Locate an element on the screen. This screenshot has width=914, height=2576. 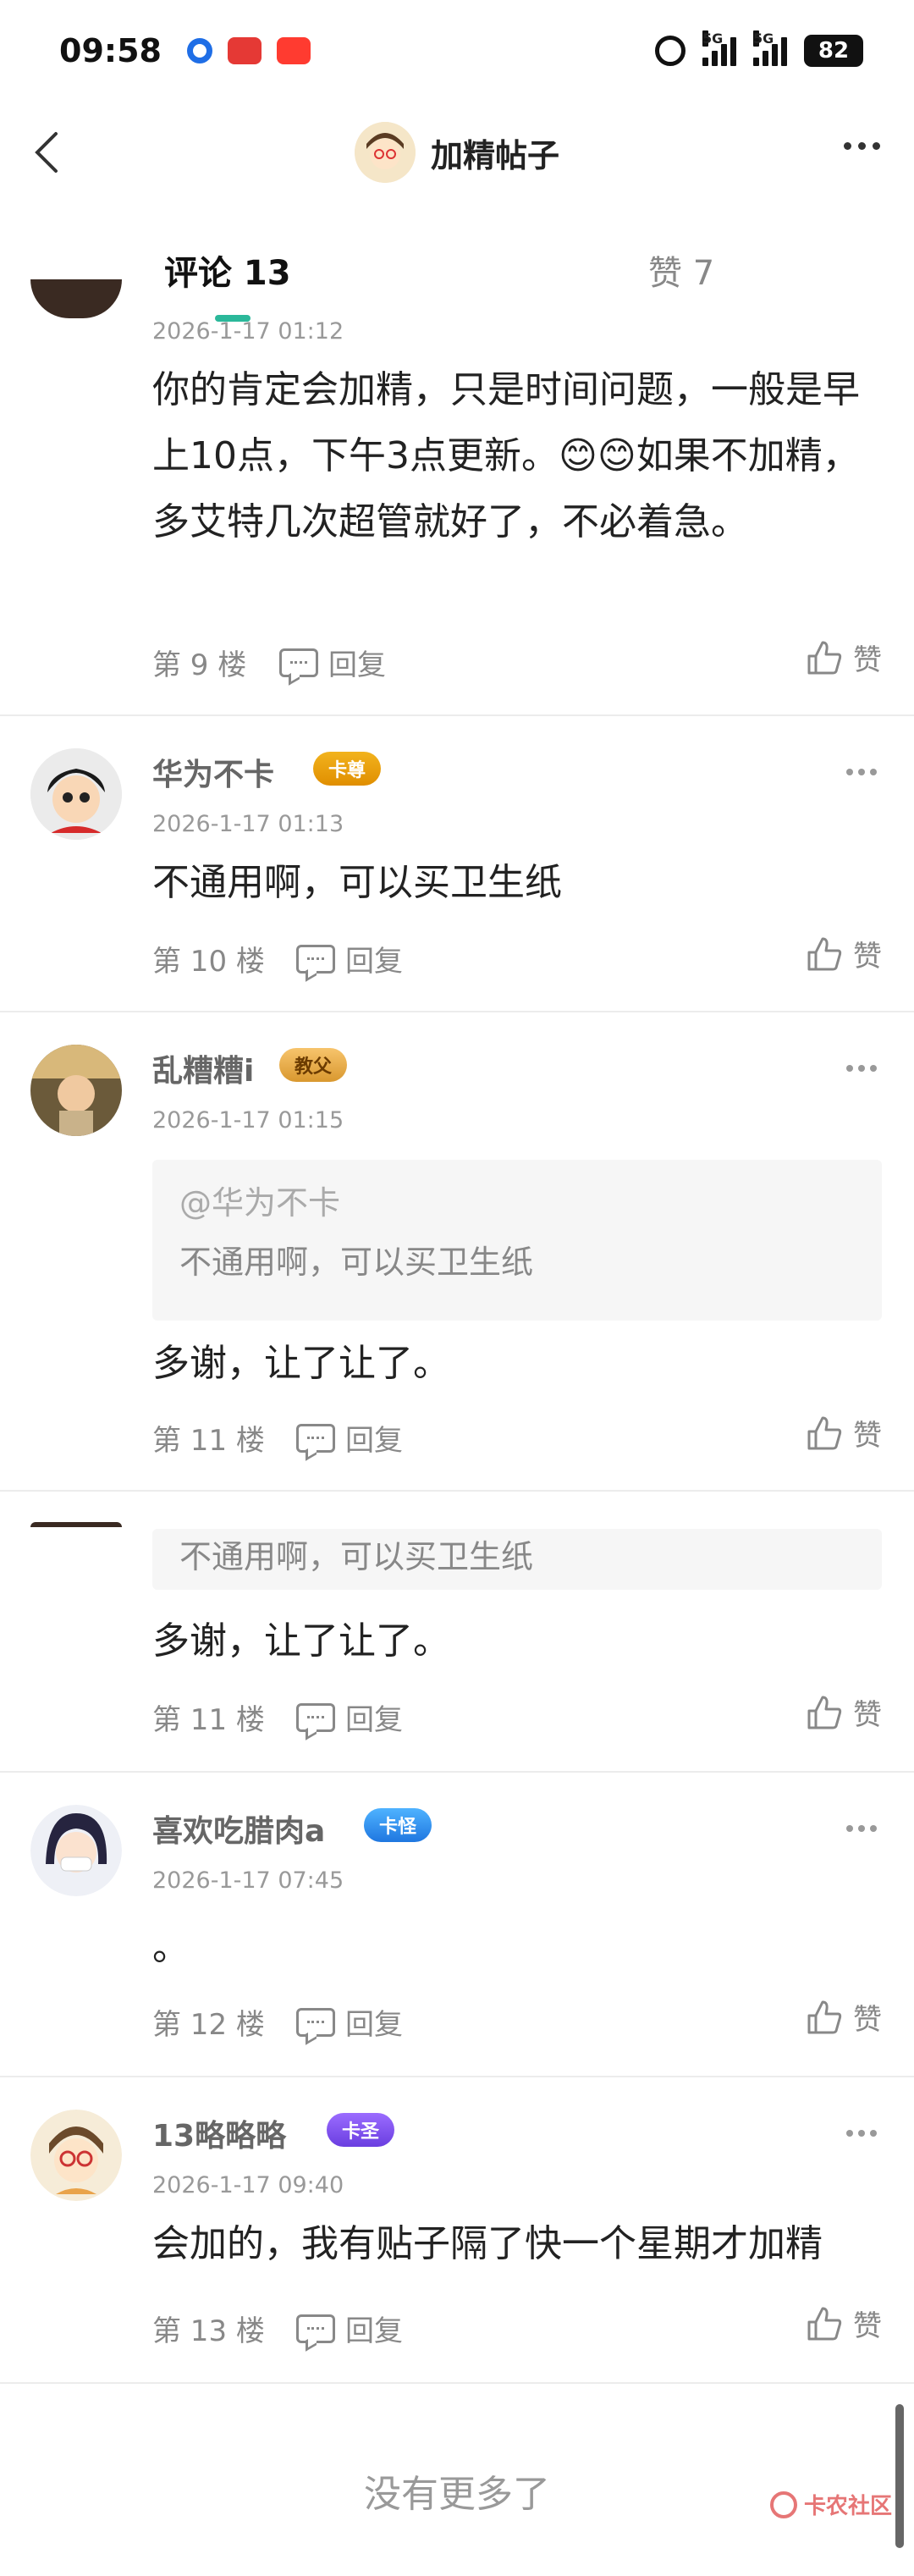
navigation-bar: 加精帖子 is located at coordinates (457, 153).